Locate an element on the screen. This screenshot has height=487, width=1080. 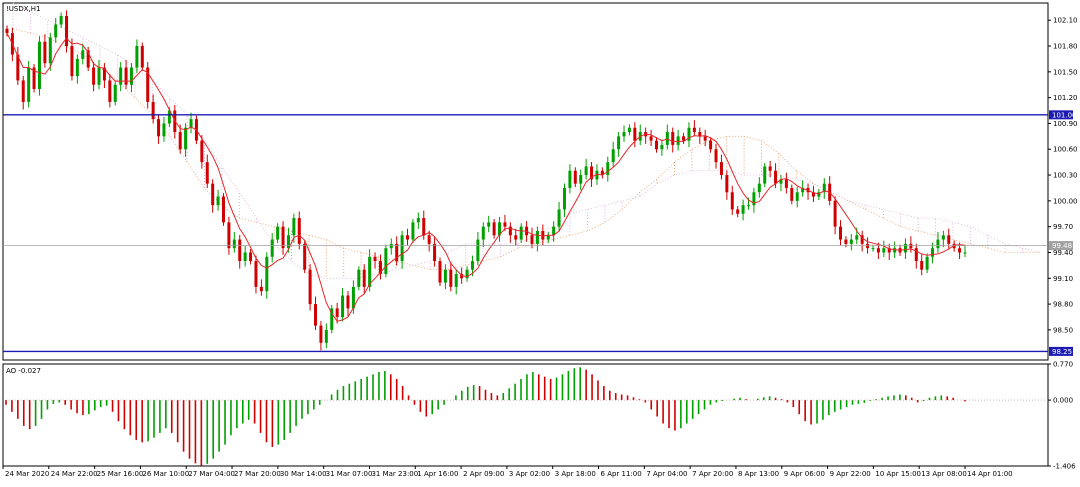
time-tick-label: 7 Apr 04:00 is located at coordinates (666, 474).